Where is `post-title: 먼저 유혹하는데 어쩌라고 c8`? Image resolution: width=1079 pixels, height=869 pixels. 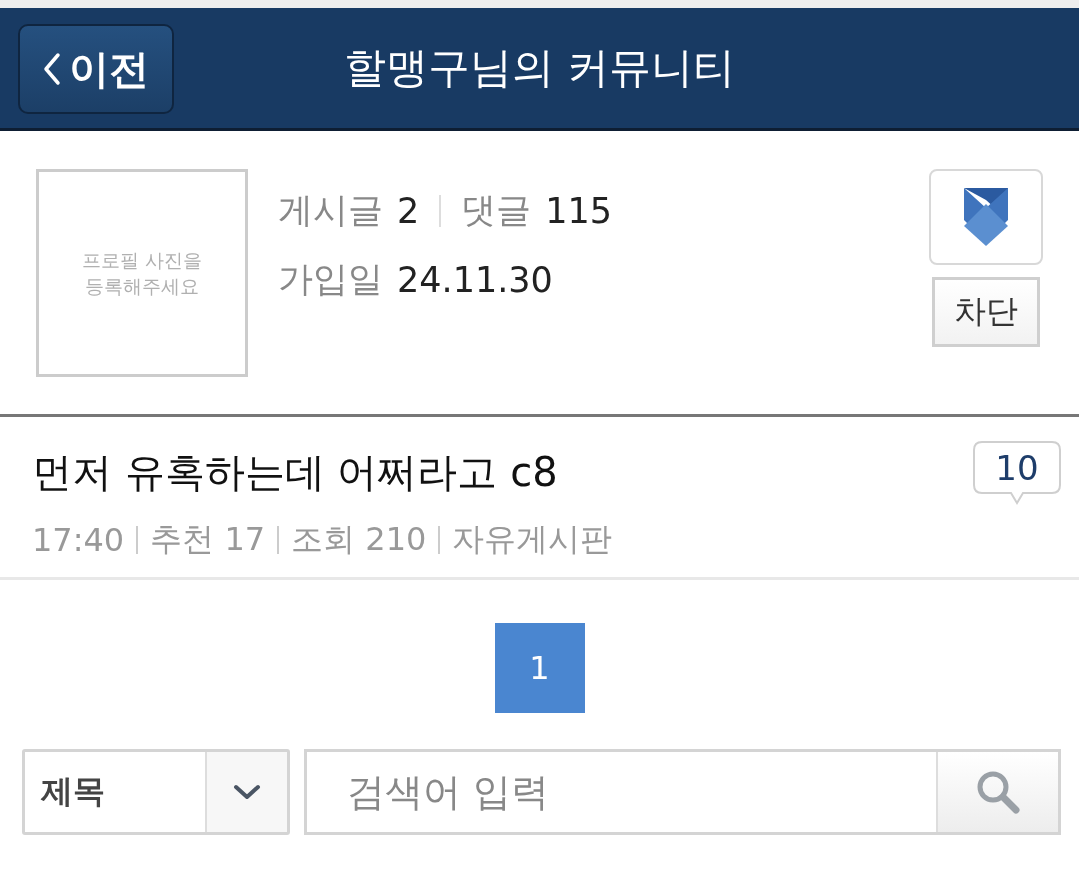 post-title: 먼저 유혹하는데 어쩌라고 c8 is located at coordinates (502, 472).